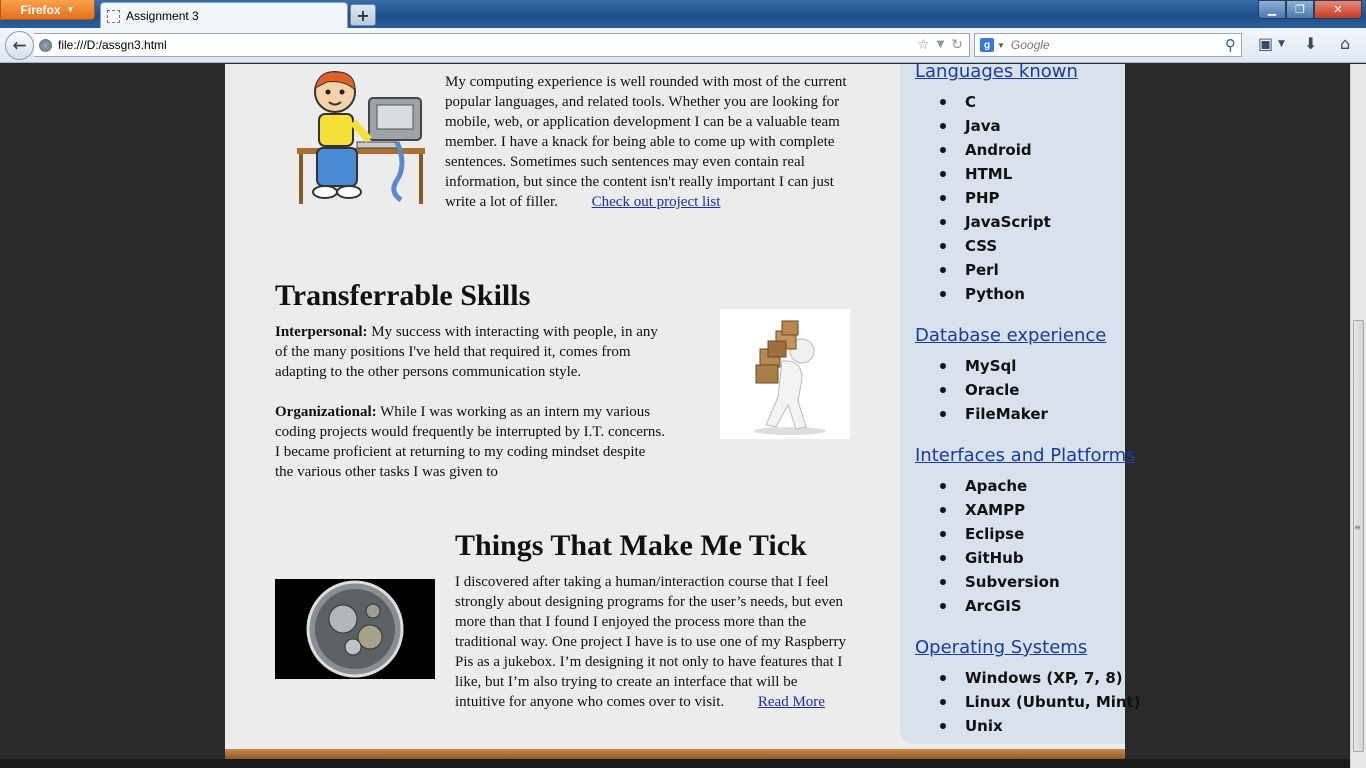 This screenshot has height=768, width=1366. What do you see at coordinates (987, 510) in the screenshot?
I see `list-item: XAMPP` at bounding box center [987, 510].